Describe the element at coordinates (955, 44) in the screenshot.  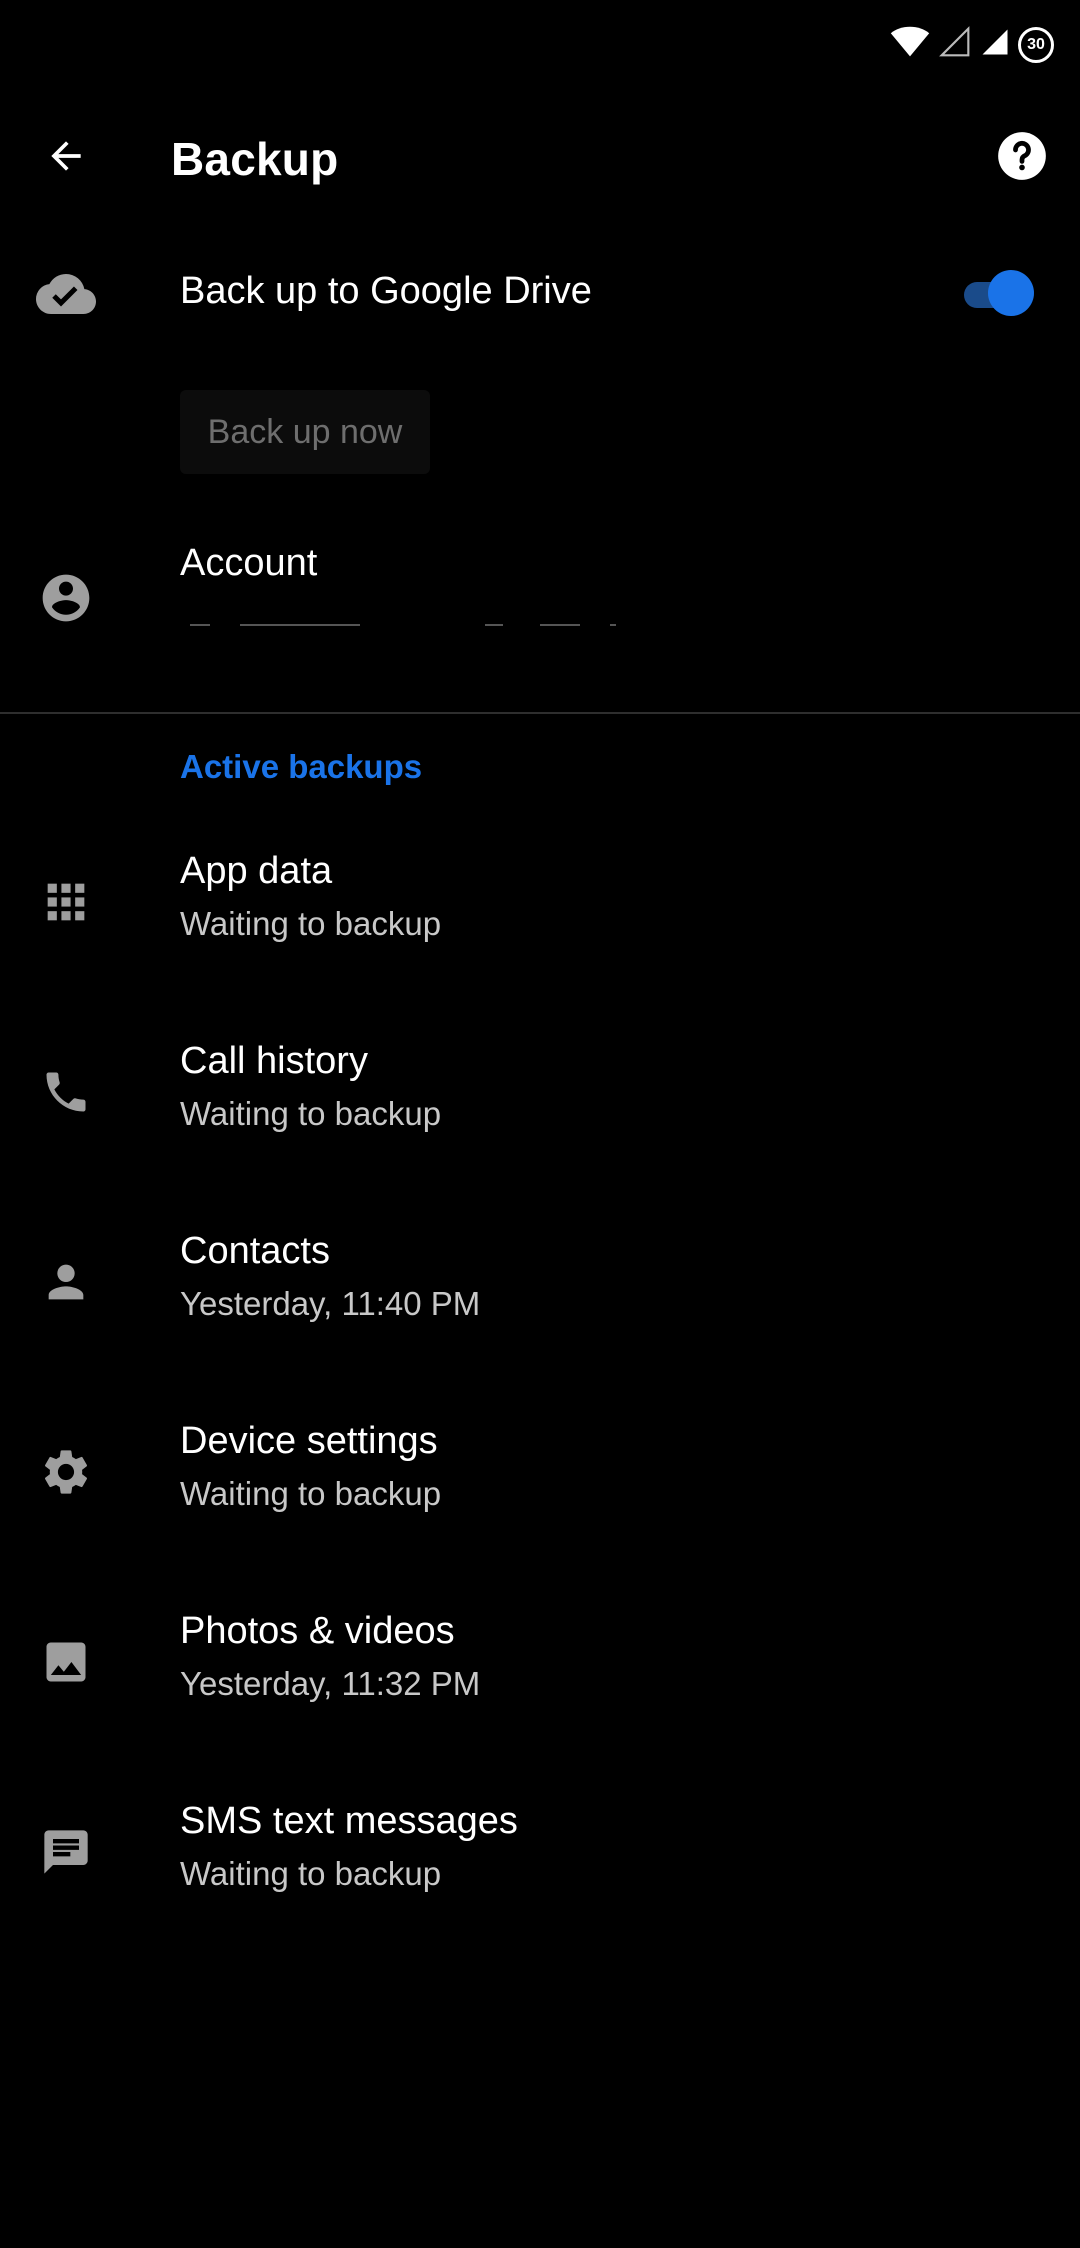
I see `signal-empty-icon` at that location.